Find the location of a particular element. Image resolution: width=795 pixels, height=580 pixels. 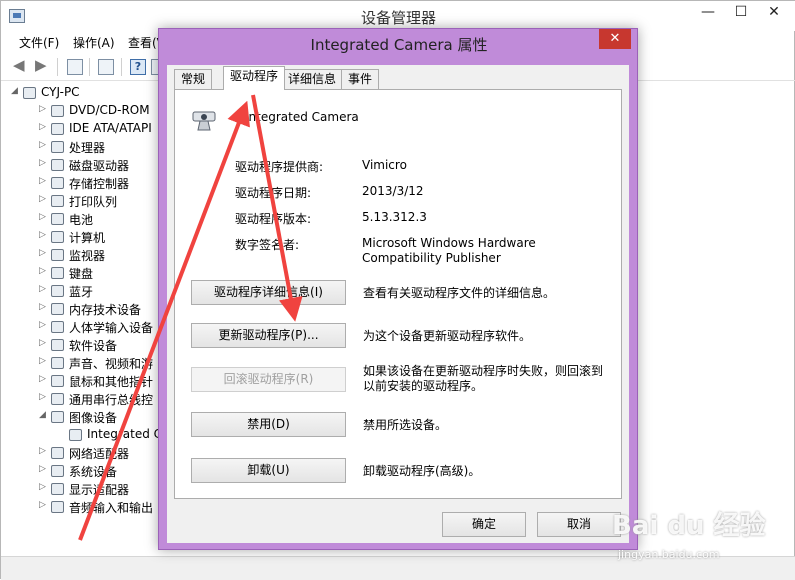

ok-button: 确定 is located at coordinates (484, 524).